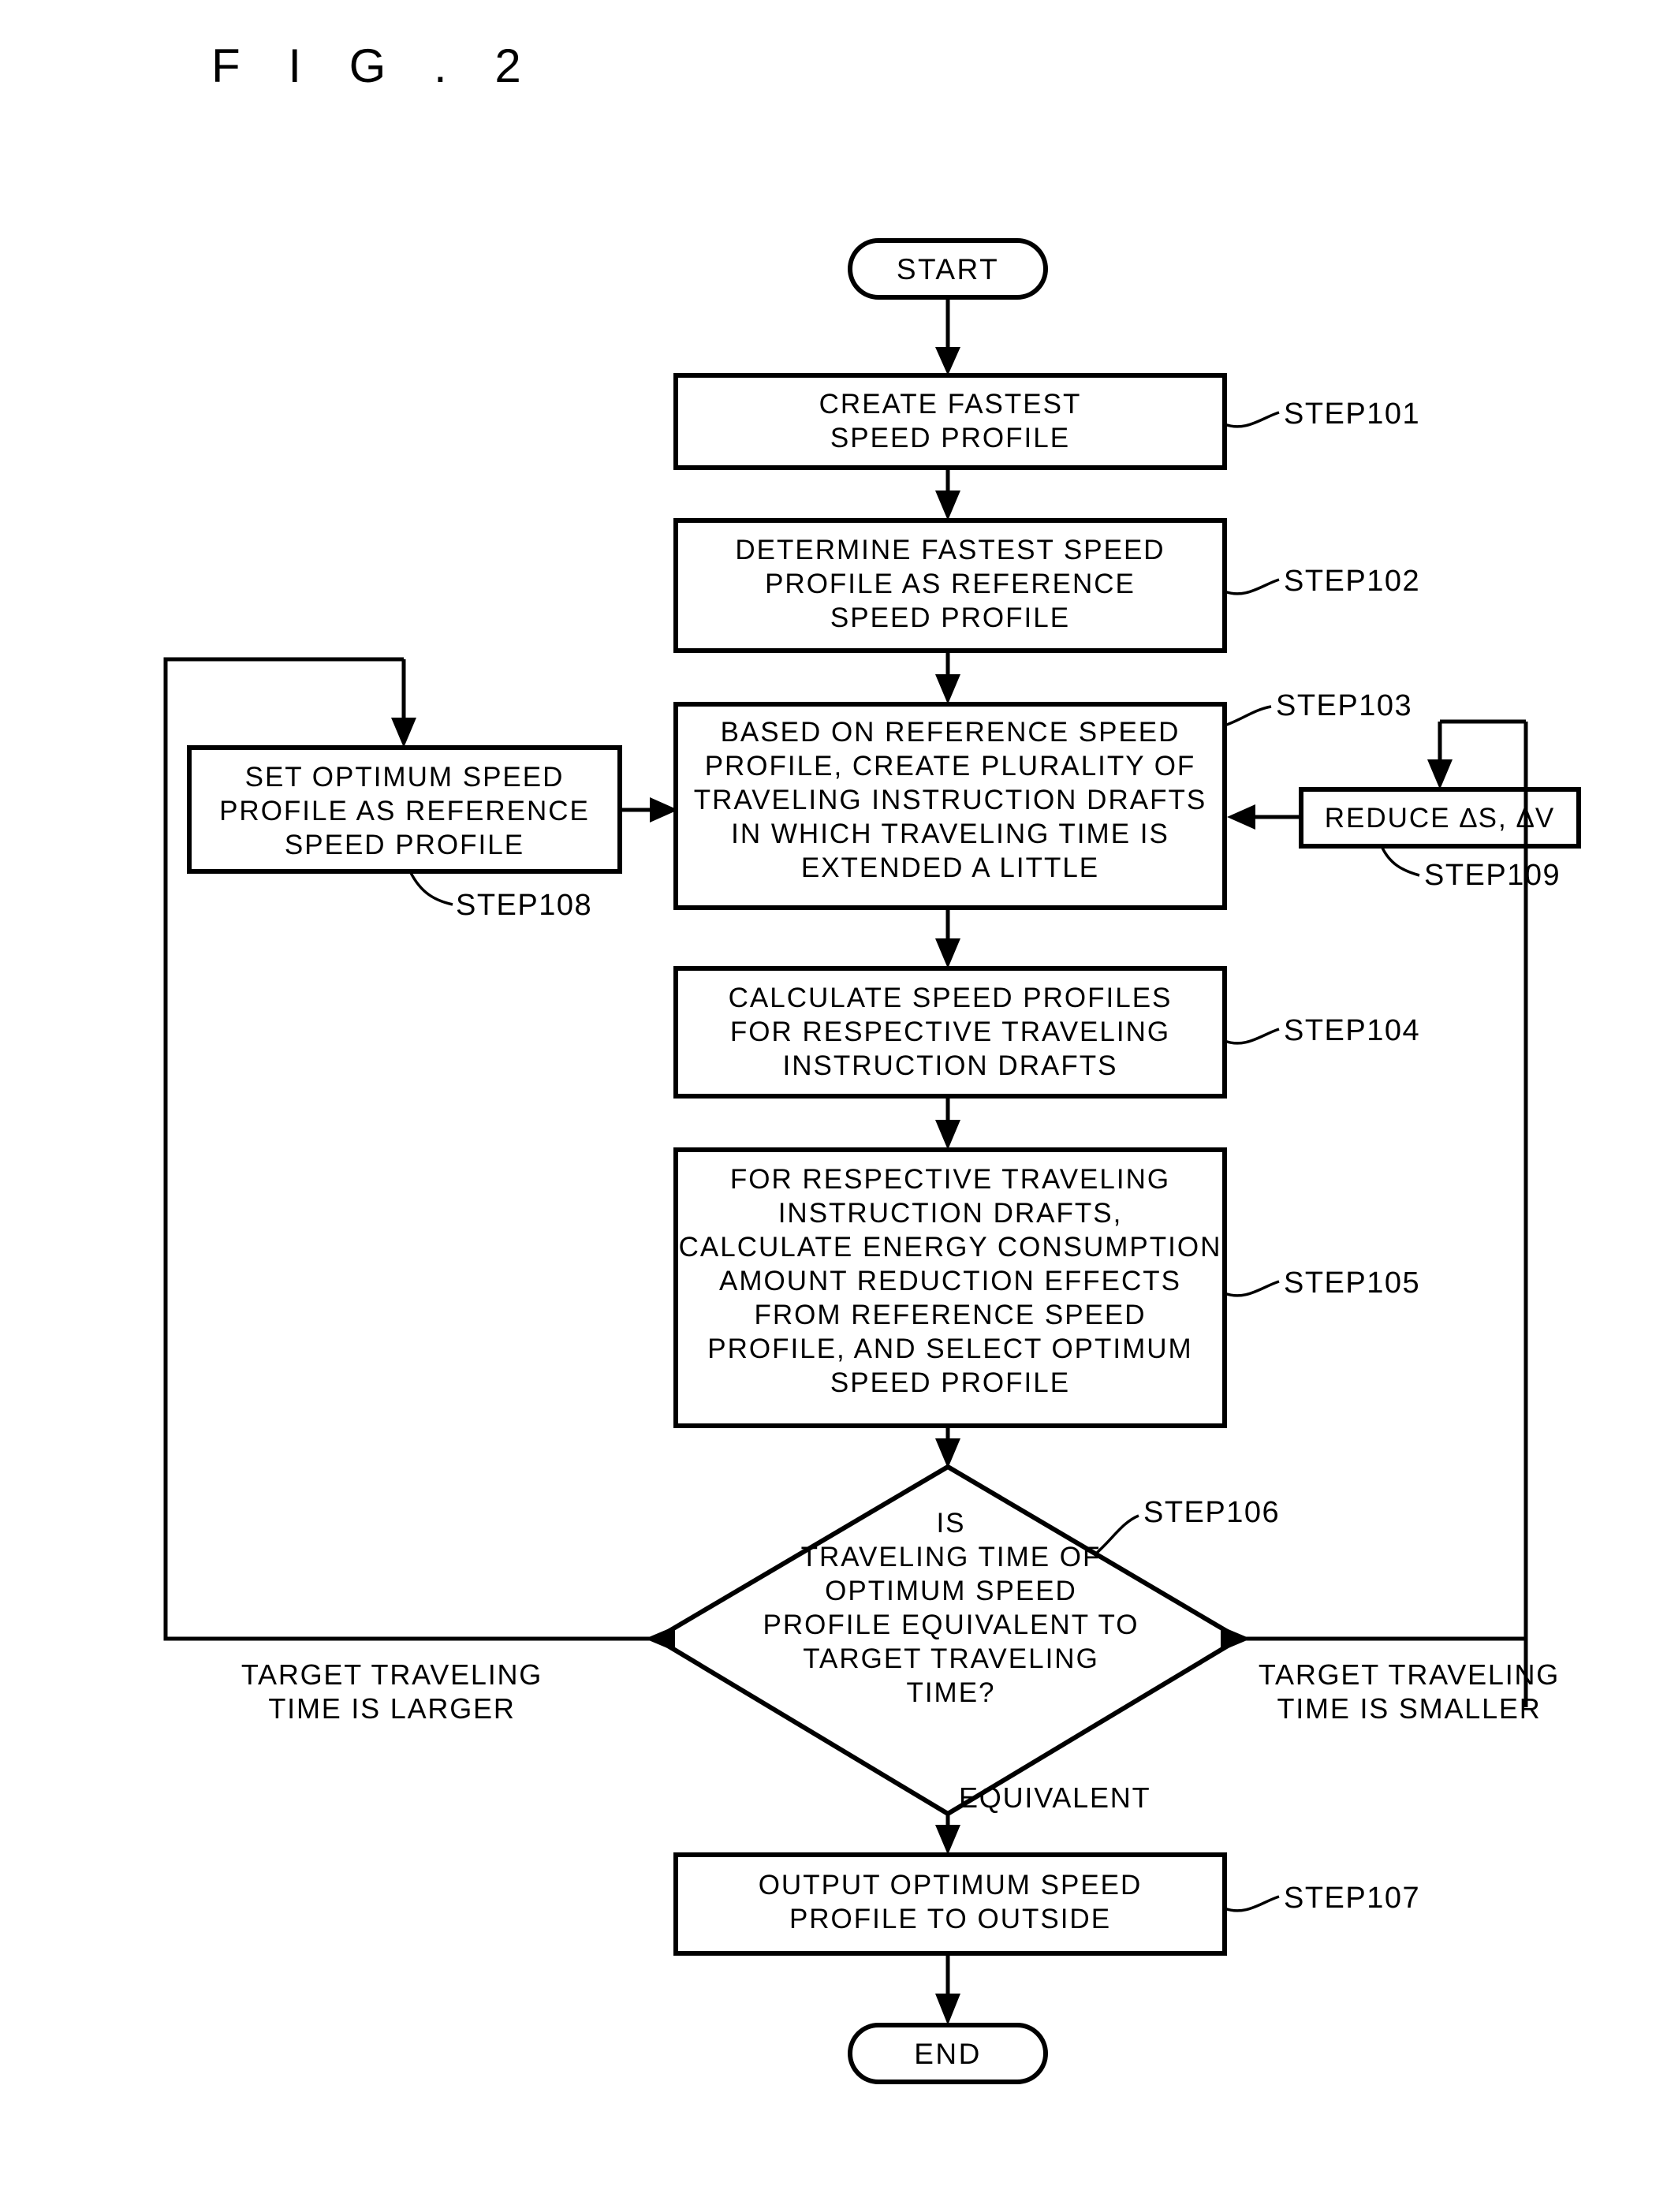  Describe the element at coordinates (950, 1281) in the screenshot. I see `step105-line-4: AMOUNT REDUCTION EFFECTS` at that location.